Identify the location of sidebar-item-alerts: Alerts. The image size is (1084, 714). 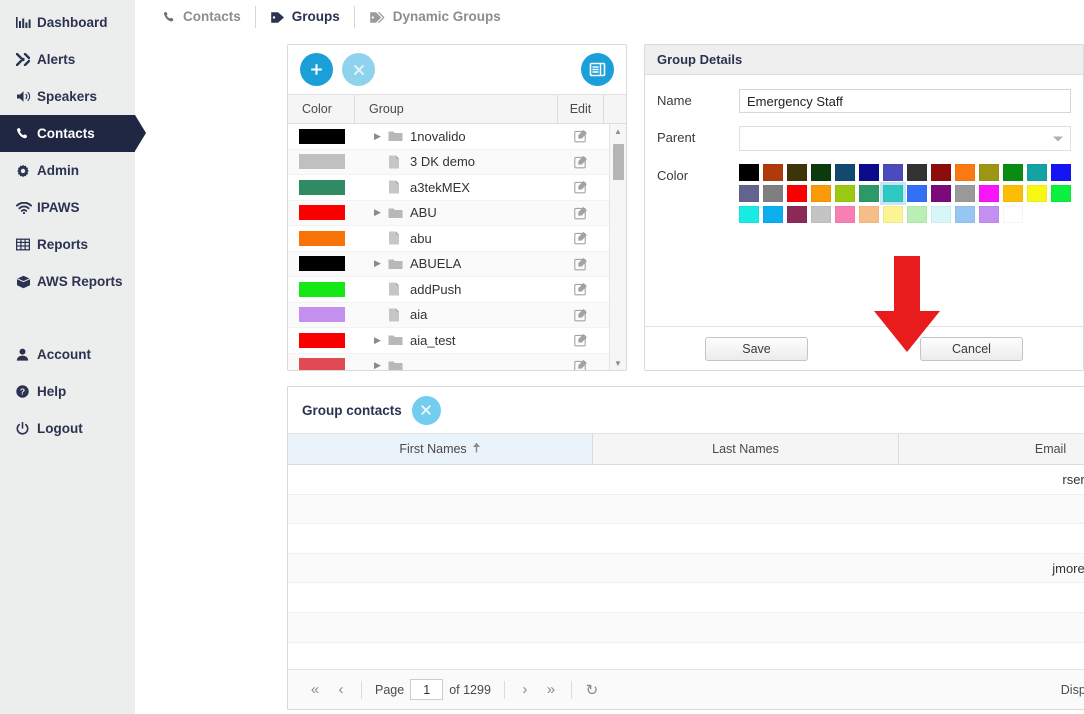
(67, 59).